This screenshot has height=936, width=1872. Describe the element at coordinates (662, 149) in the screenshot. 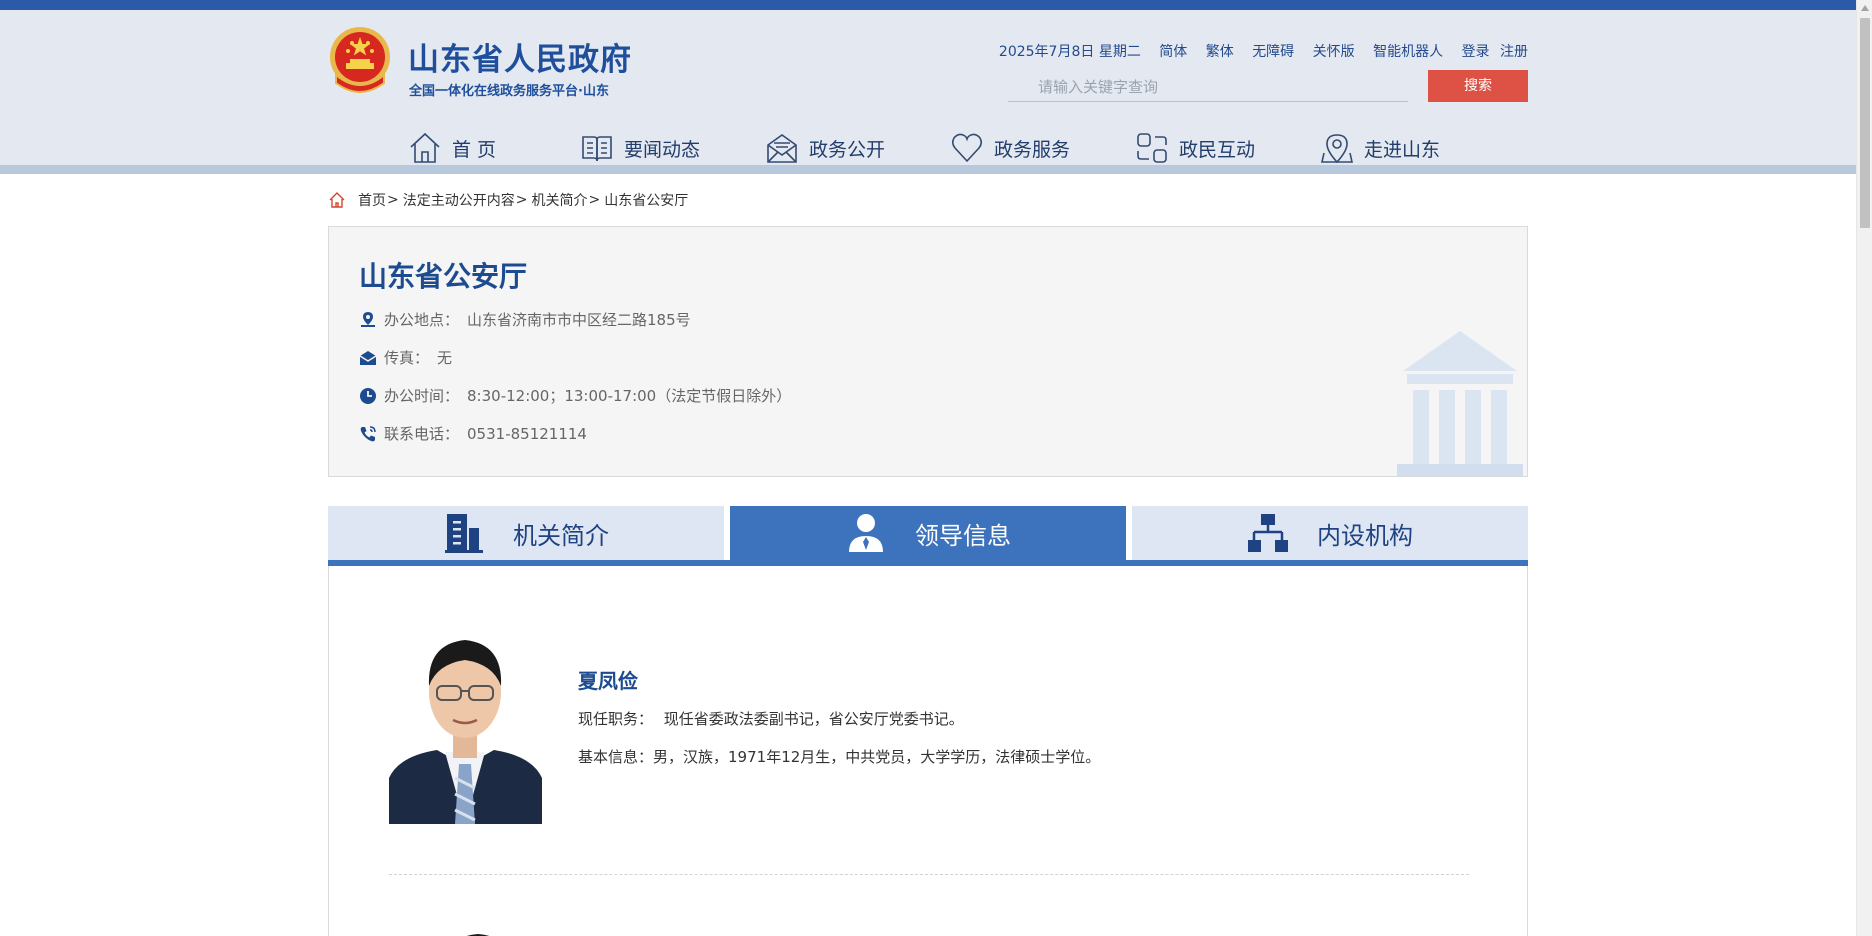

I see `nav-label: 要闻动态` at that location.